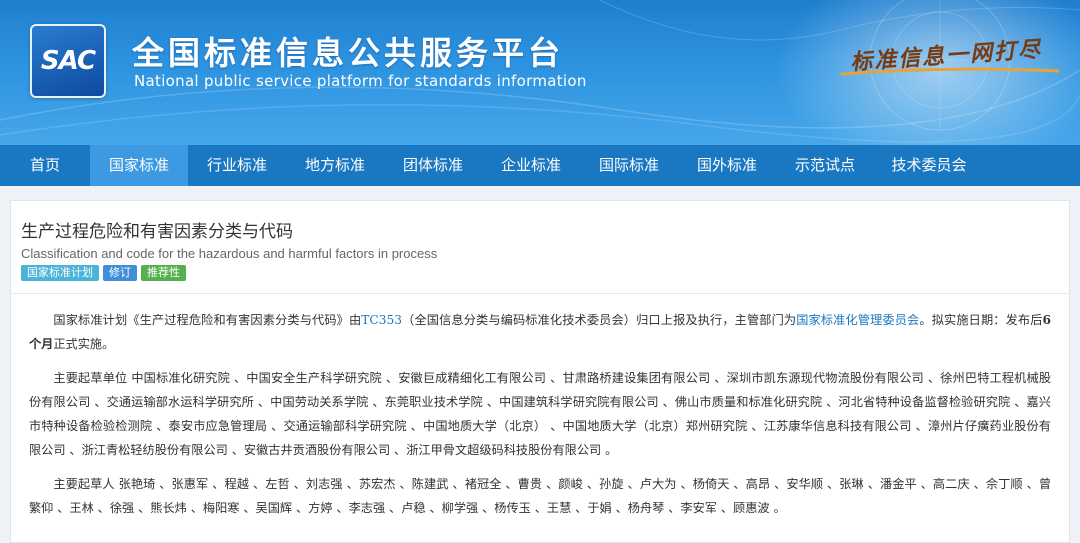 The image size is (1080, 543). I want to click on desc-text-2: （全国信息分类与编码标准化技术委员会）归口上报及执行，主管部门为, so click(599, 320).